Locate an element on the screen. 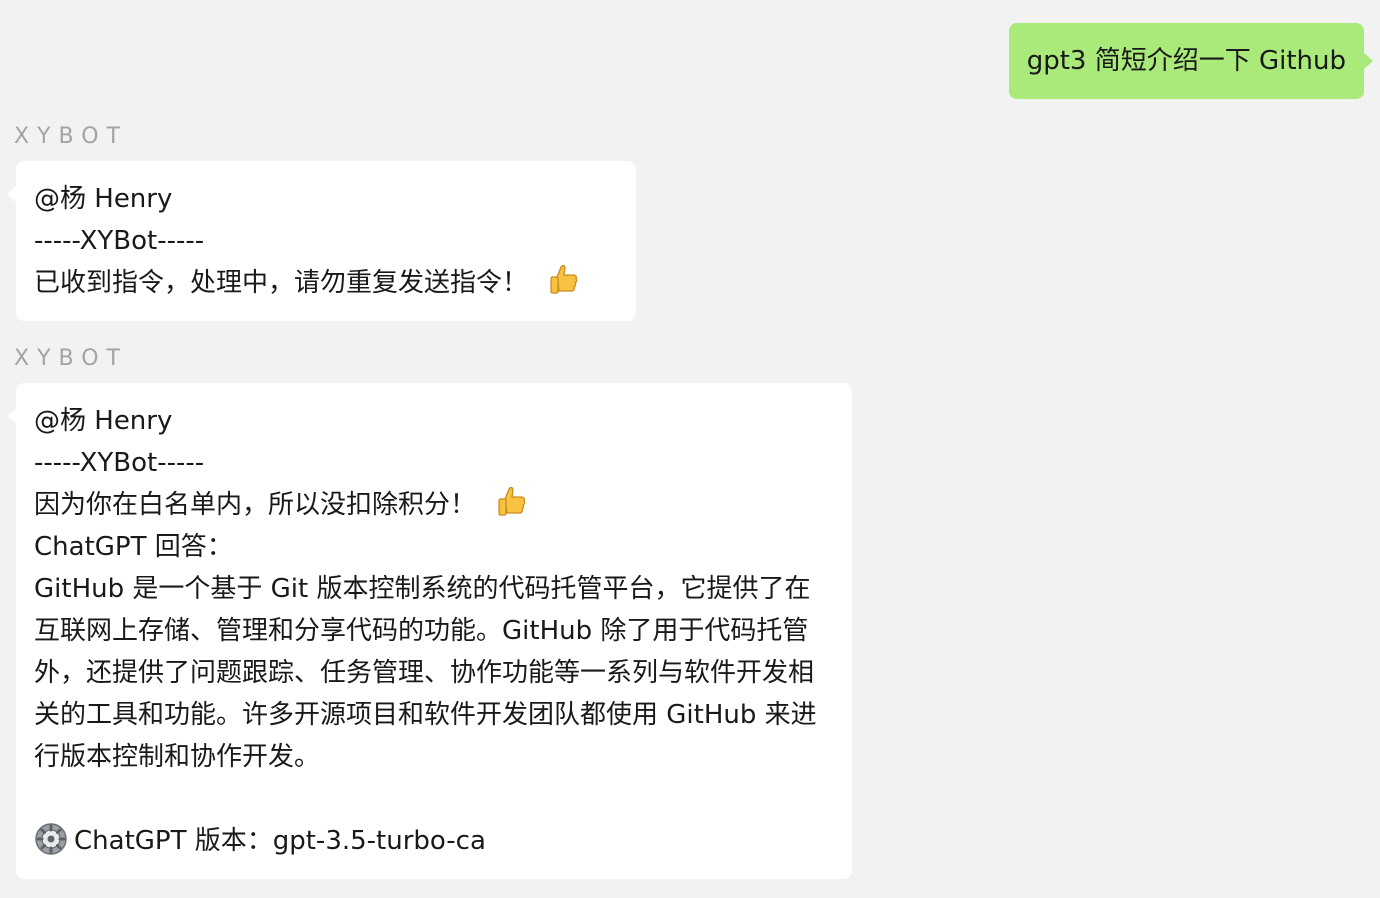 The height and width of the screenshot is (898, 1380). status-line: 因为你在白名单内，所以没扣除积分！ is located at coordinates (434, 505).